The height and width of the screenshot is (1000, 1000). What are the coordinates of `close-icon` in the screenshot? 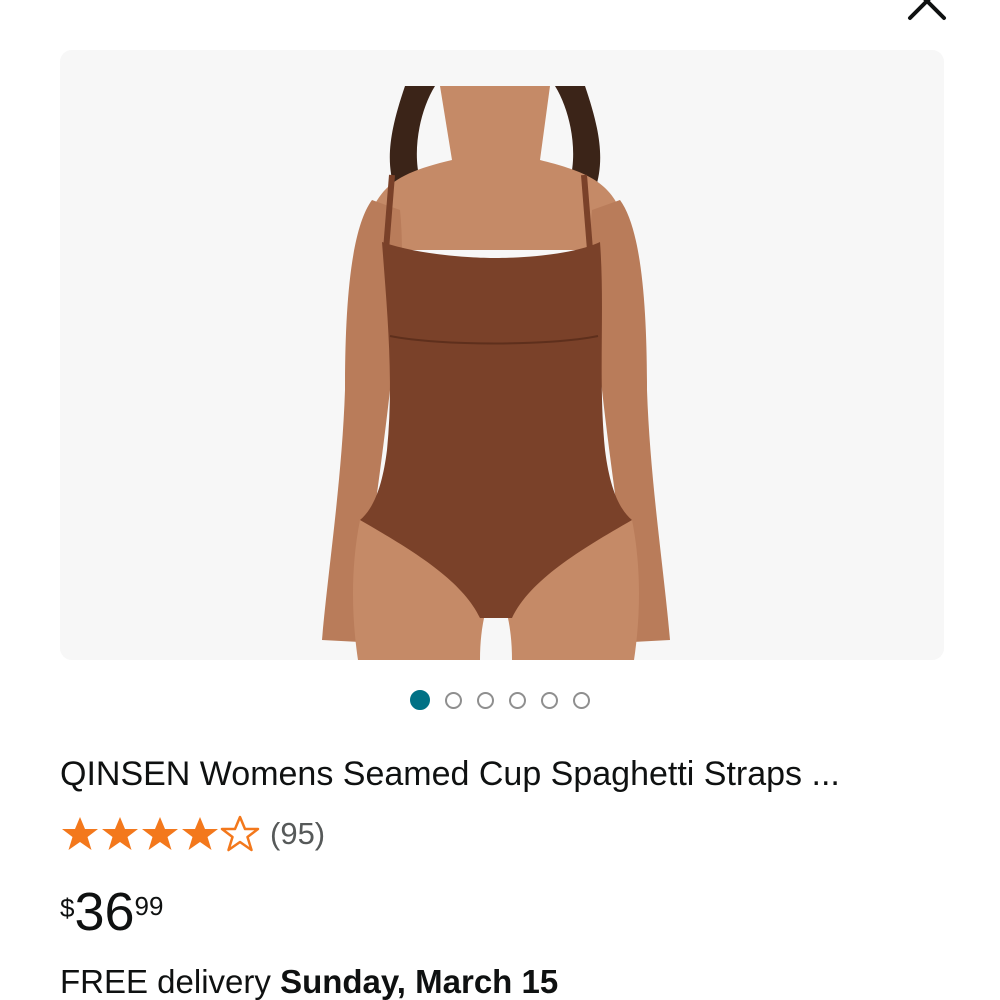 It's located at (927, 10).